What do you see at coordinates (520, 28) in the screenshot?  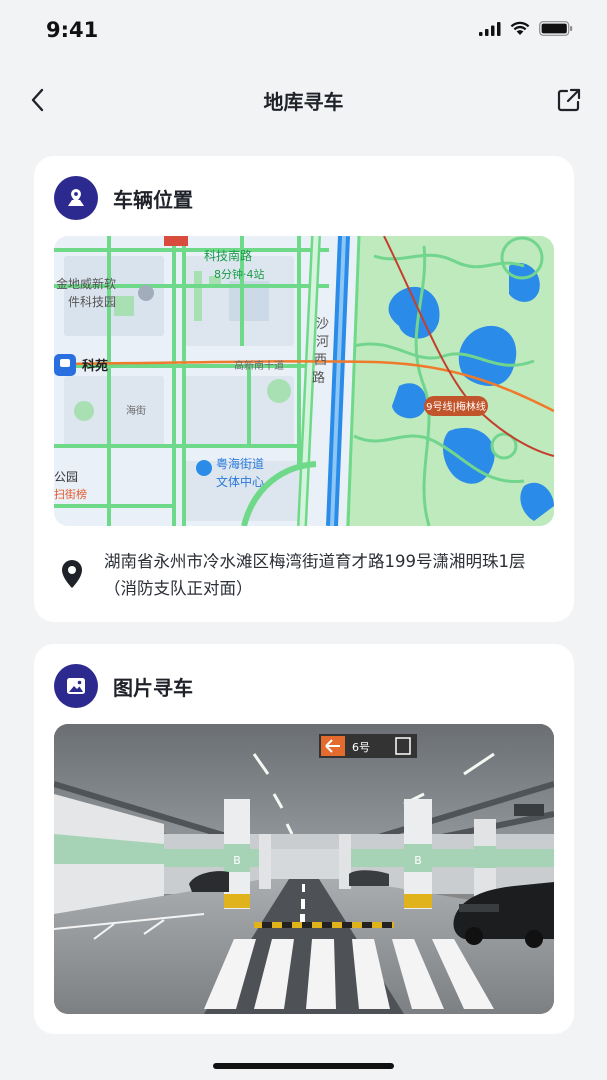 I see `wifi-icon` at bounding box center [520, 28].